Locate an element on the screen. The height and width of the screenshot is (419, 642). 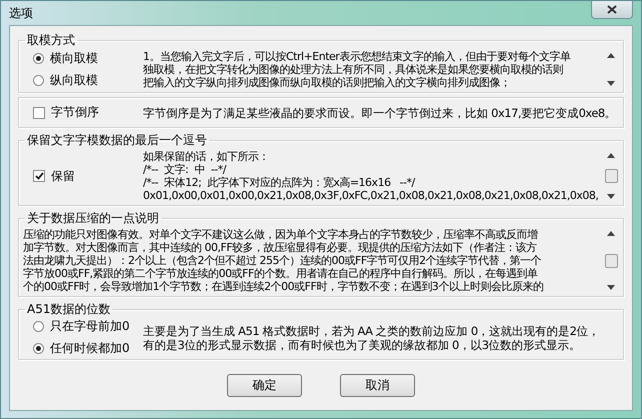
radio-button: 纵向取模 is located at coordinates (83, 80).